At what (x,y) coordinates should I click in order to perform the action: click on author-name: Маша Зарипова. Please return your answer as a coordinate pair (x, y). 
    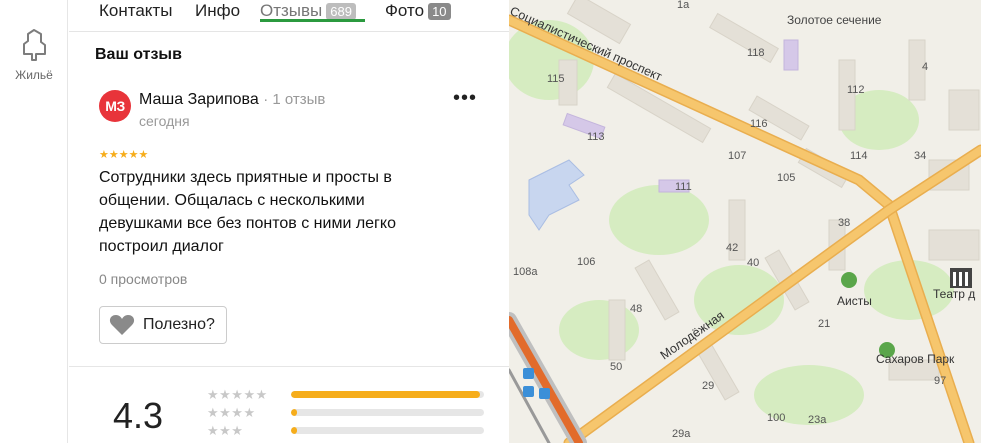
    Looking at the image, I should click on (199, 99).